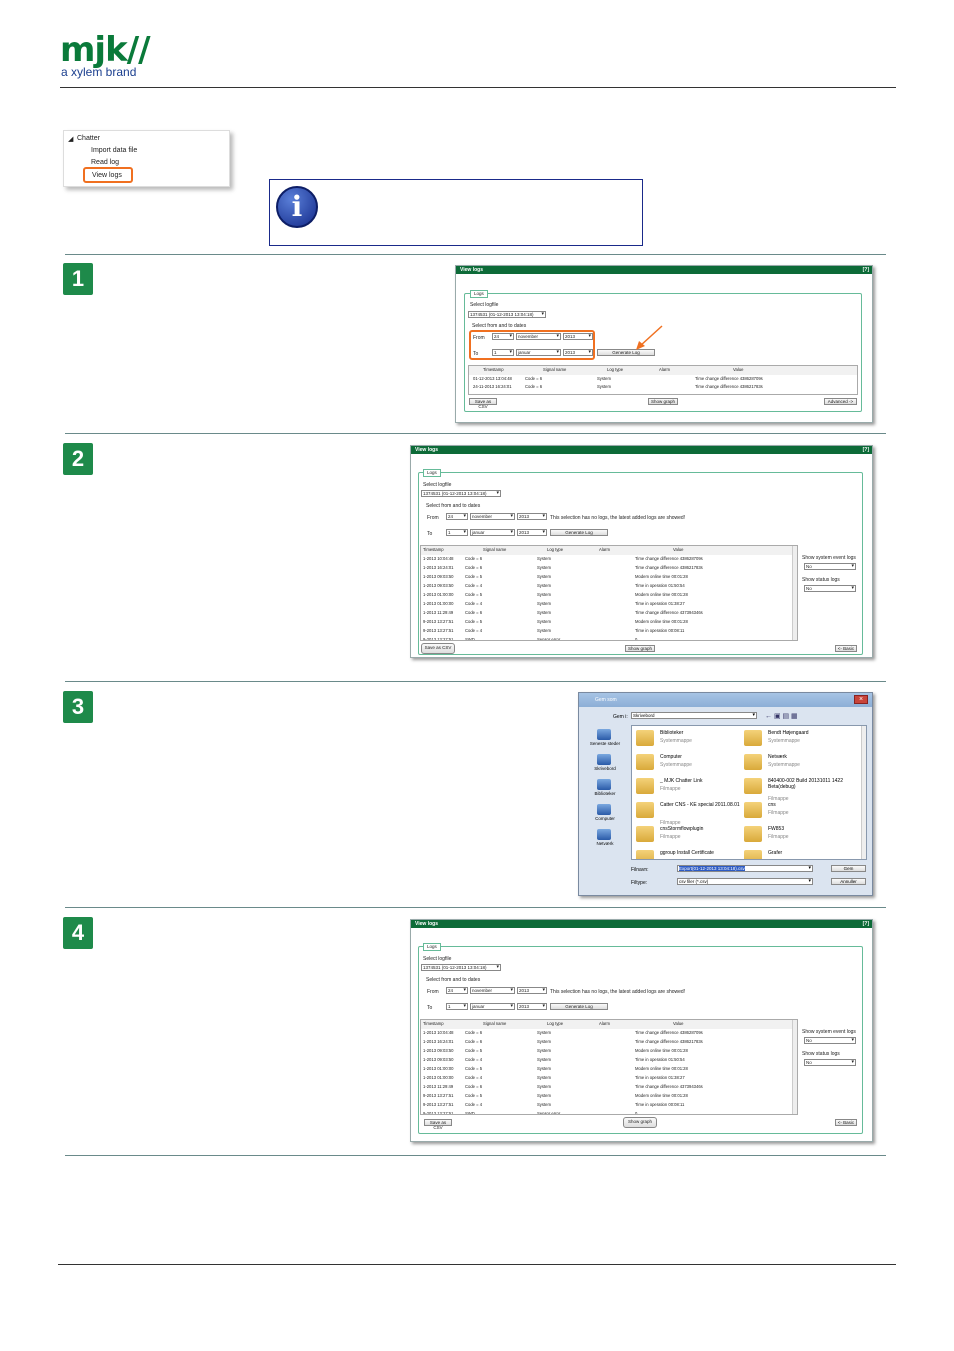 This screenshot has height=1351, width=954. Describe the element at coordinates (105, 162) in the screenshot. I see `menu-item-read-log: Read log` at that location.